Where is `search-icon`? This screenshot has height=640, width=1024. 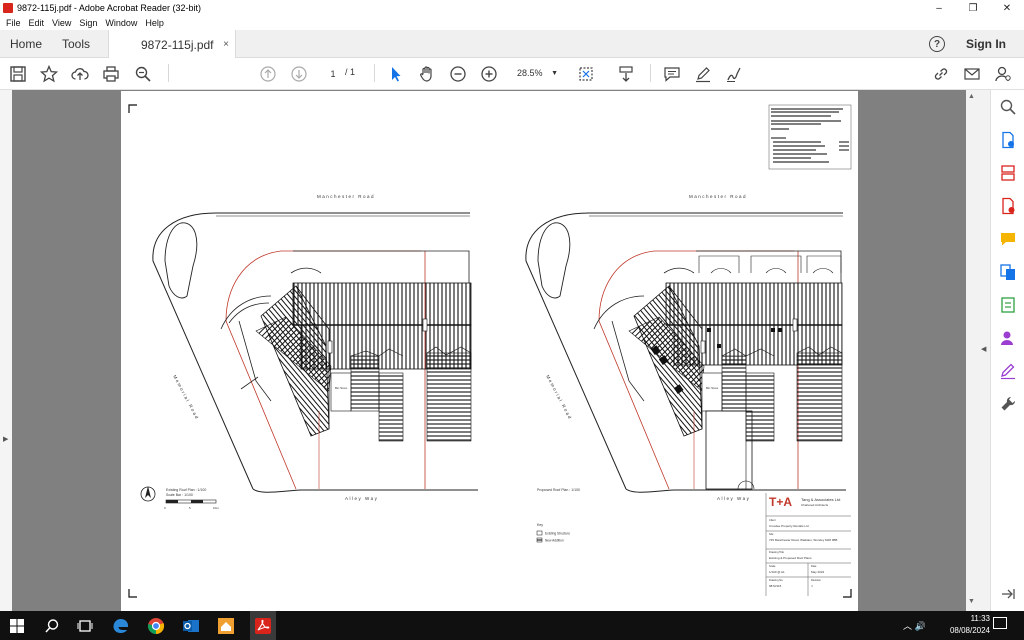
search-icon is located at coordinates (52, 626).